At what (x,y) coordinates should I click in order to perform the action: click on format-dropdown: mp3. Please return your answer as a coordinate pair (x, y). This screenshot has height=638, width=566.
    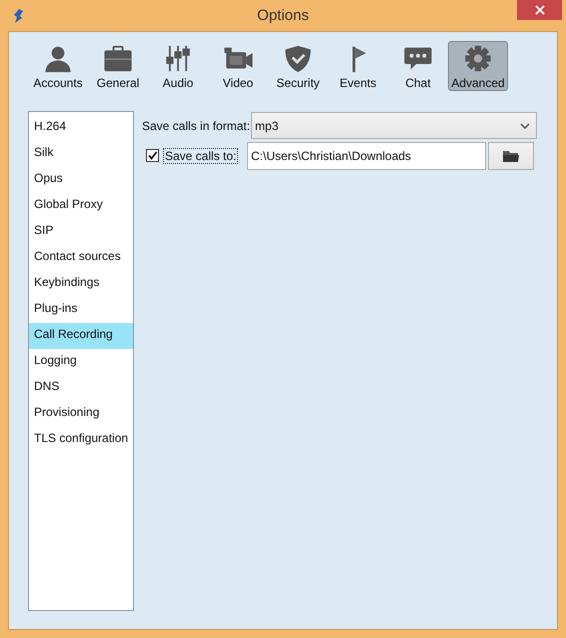
    Looking at the image, I should click on (394, 125).